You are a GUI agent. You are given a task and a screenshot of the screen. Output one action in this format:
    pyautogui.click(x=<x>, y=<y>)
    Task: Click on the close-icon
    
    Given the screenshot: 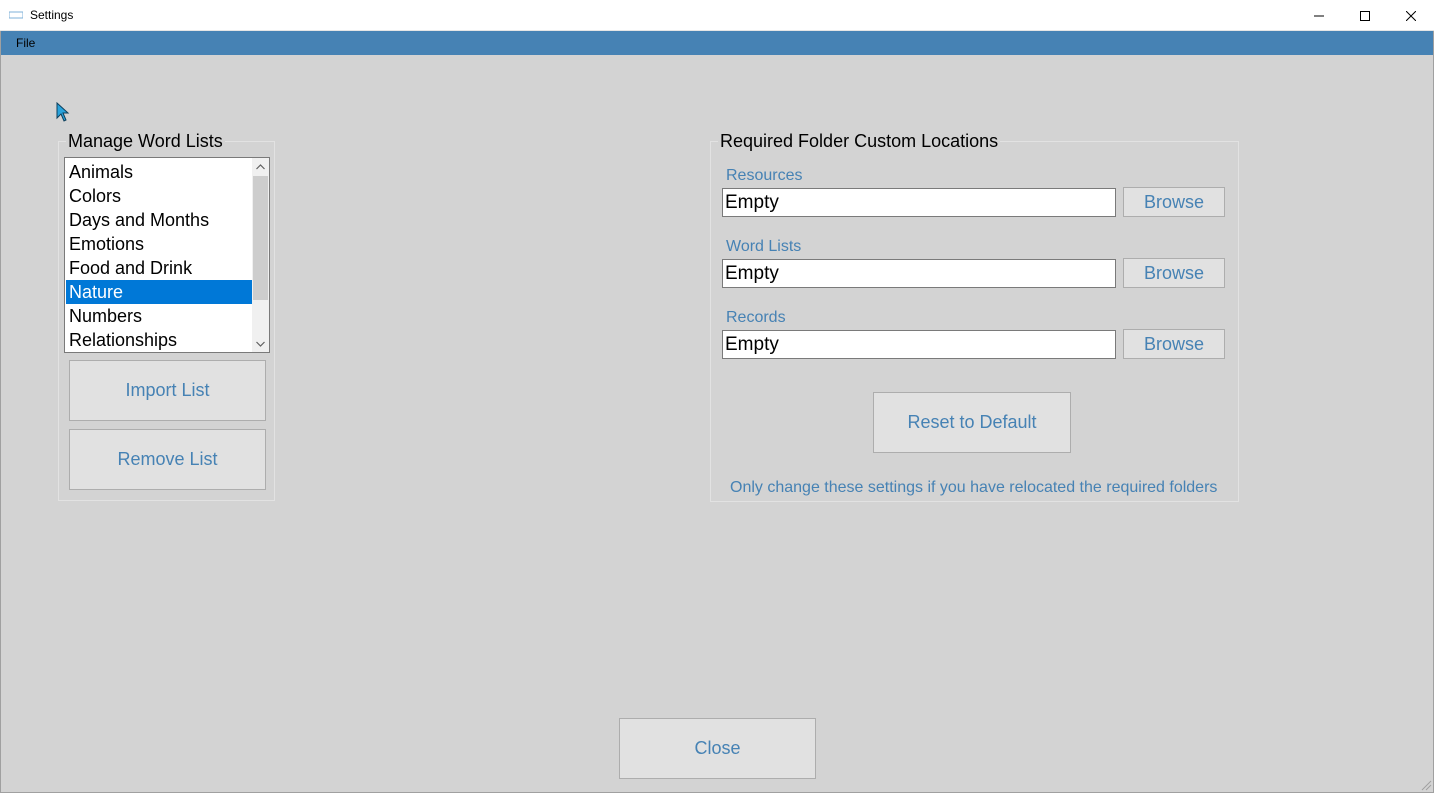 What is the action you would take?
    pyautogui.click(x=1411, y=15)
    